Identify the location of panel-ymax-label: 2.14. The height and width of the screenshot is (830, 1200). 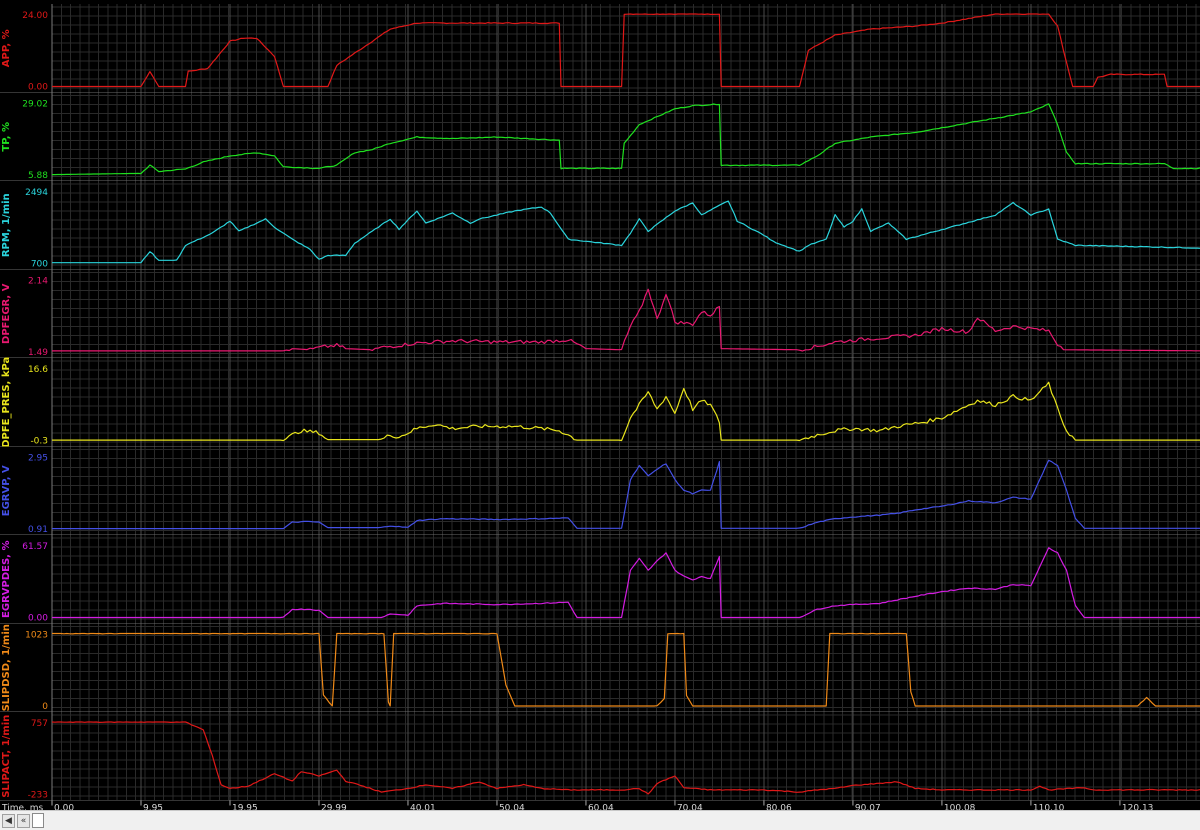
(38, 282).